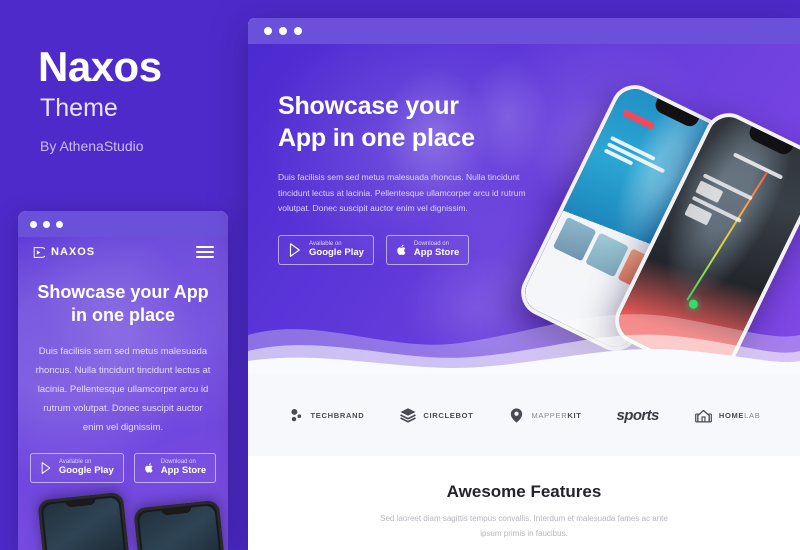 The width and height of the screenshot is (800, 550). What do you see at coordinates (123, 224) in the screenshot?
I see `mobile-browser-chrome` at bounding box center [123, 224].